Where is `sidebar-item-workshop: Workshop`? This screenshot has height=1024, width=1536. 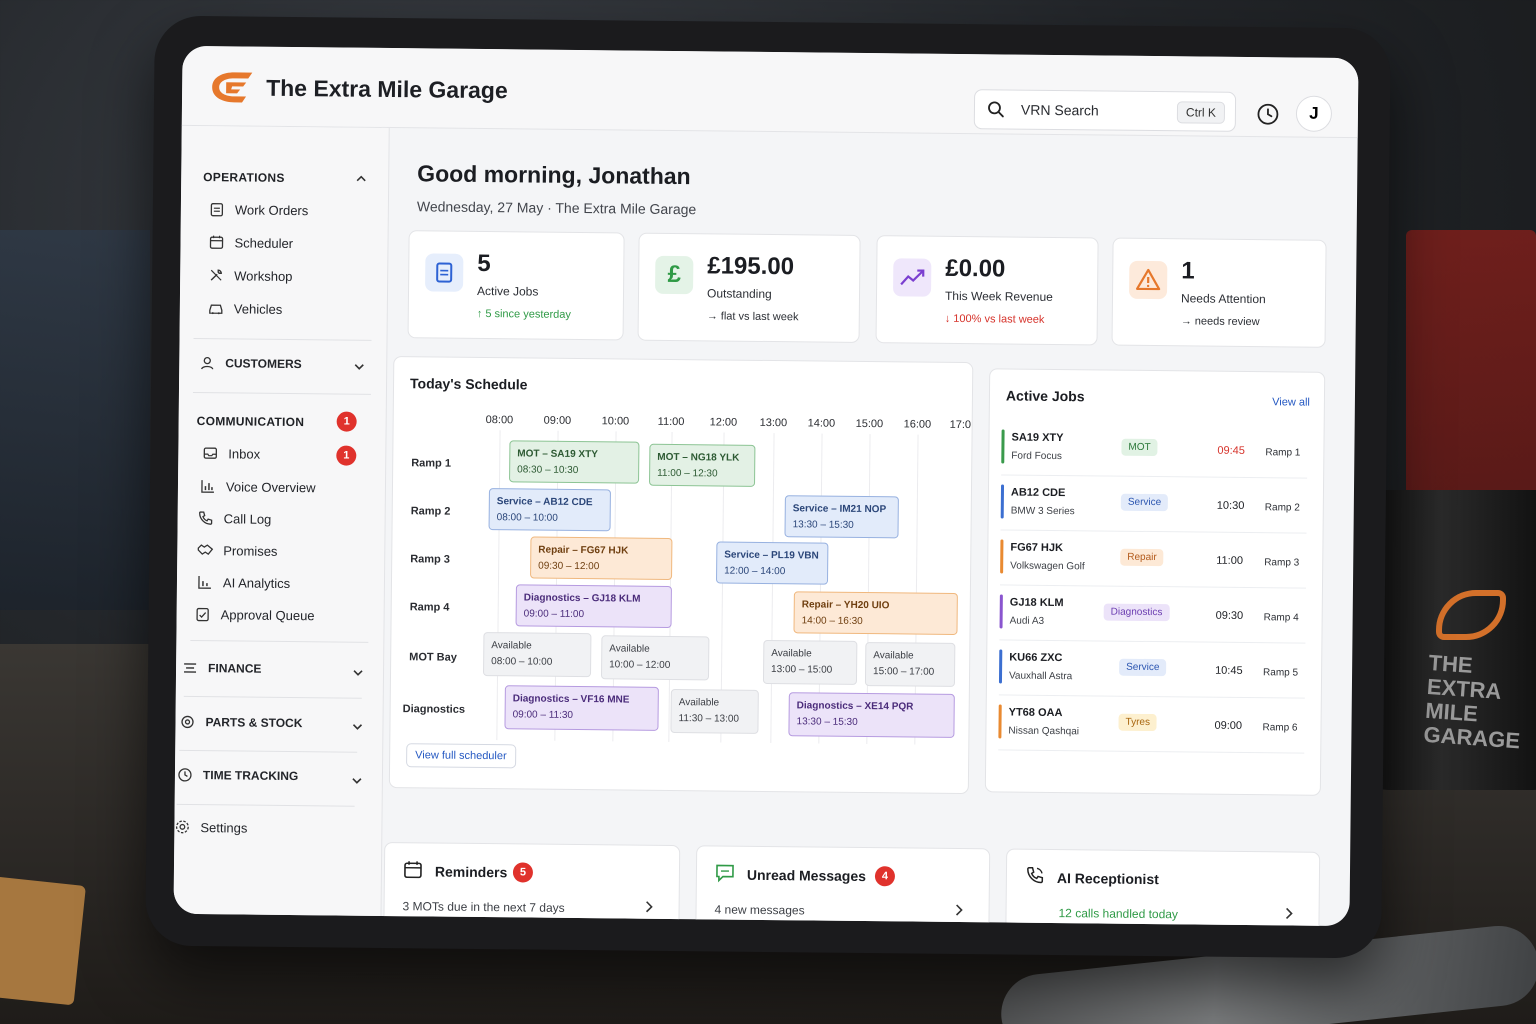 sidebar-item-workshop: Workshop is located at coordinates (250, 275).